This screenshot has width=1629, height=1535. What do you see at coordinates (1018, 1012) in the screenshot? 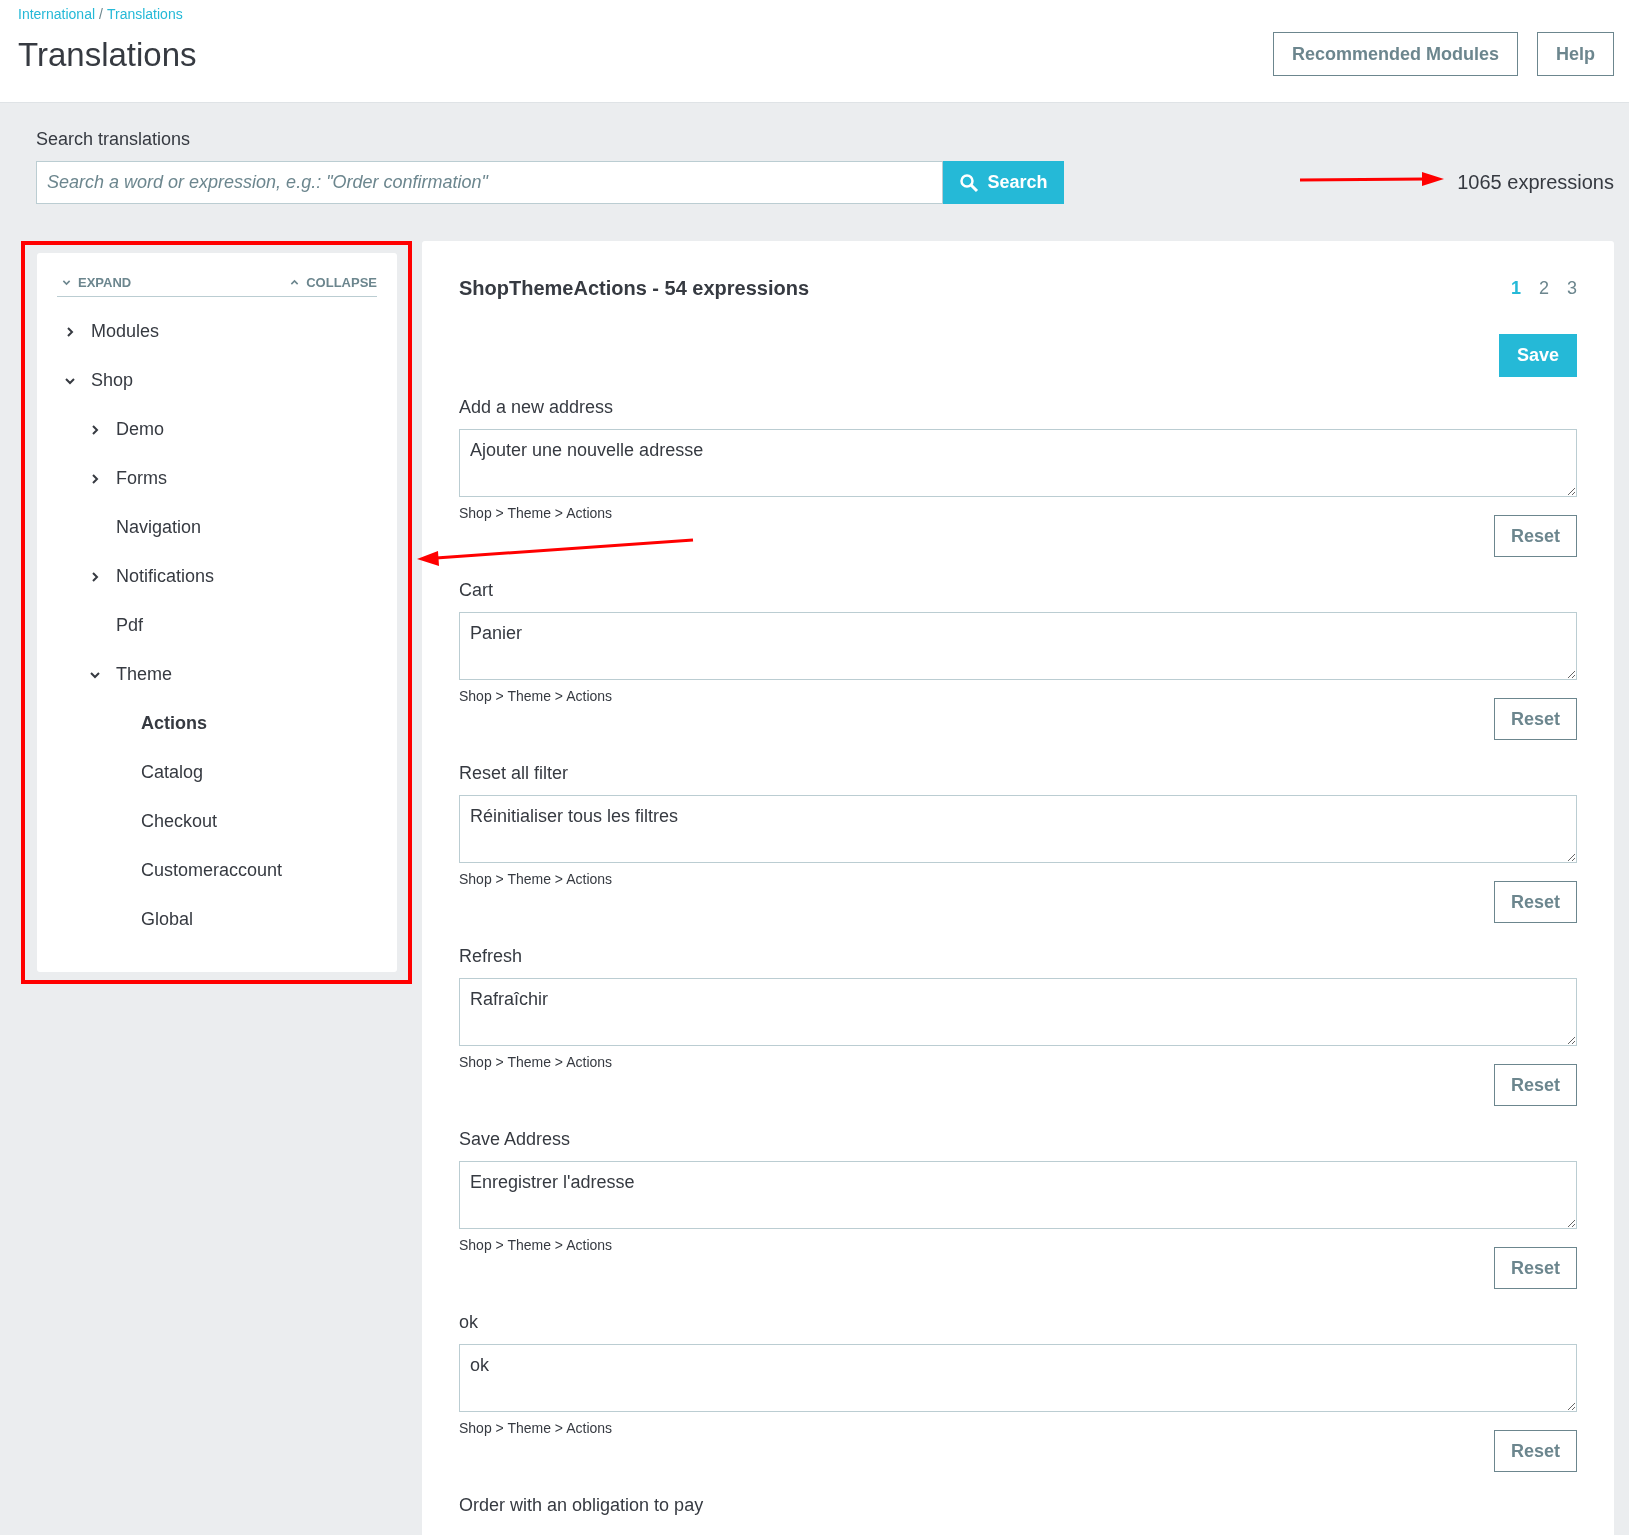
I see `translation-field: Rafraîchir` at bounding box center [1018, 1012].